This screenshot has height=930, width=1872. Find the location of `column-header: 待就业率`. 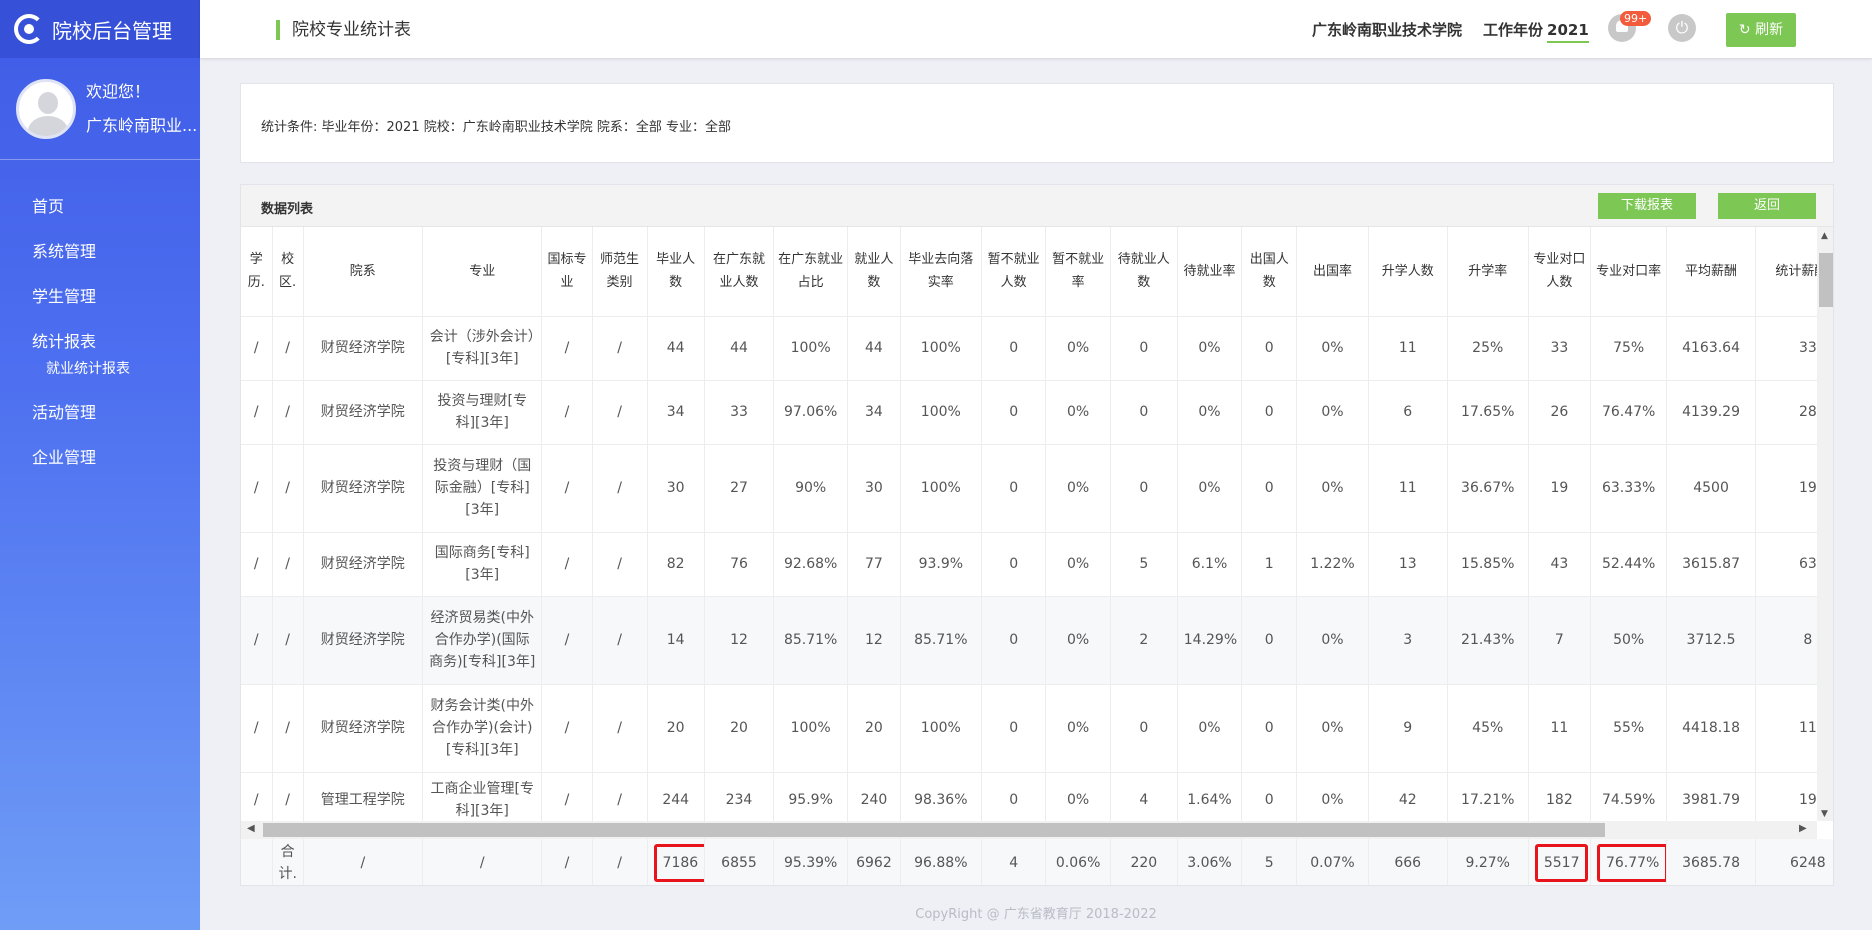

column-header: 待就业率 is located at coordinates (1210, 272).